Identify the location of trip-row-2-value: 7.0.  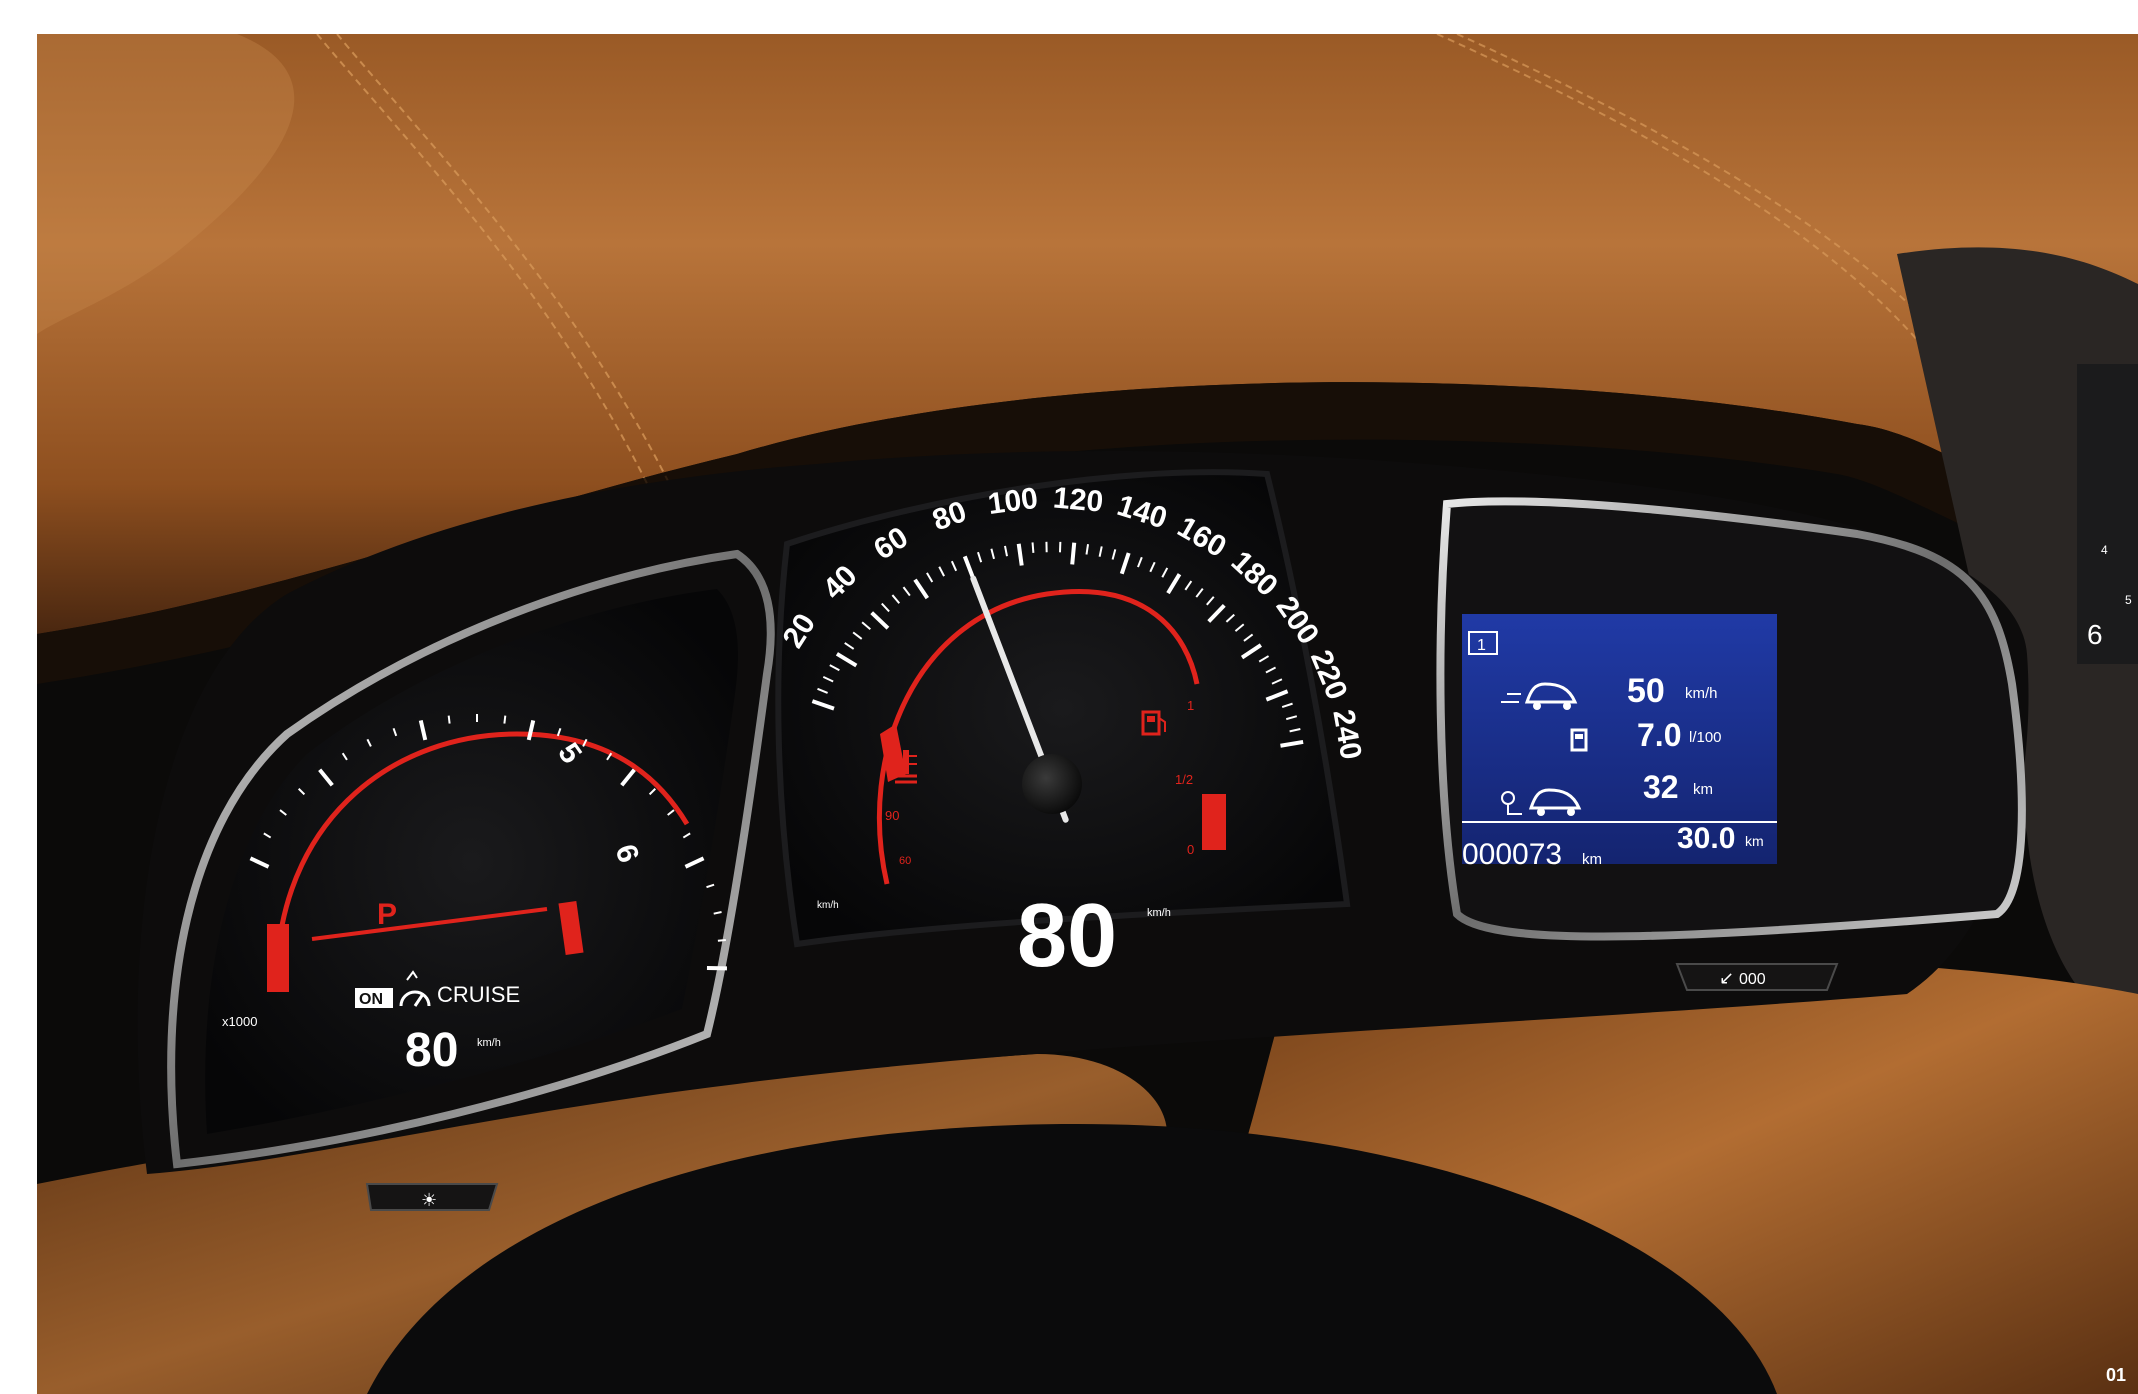
(1659, 735).